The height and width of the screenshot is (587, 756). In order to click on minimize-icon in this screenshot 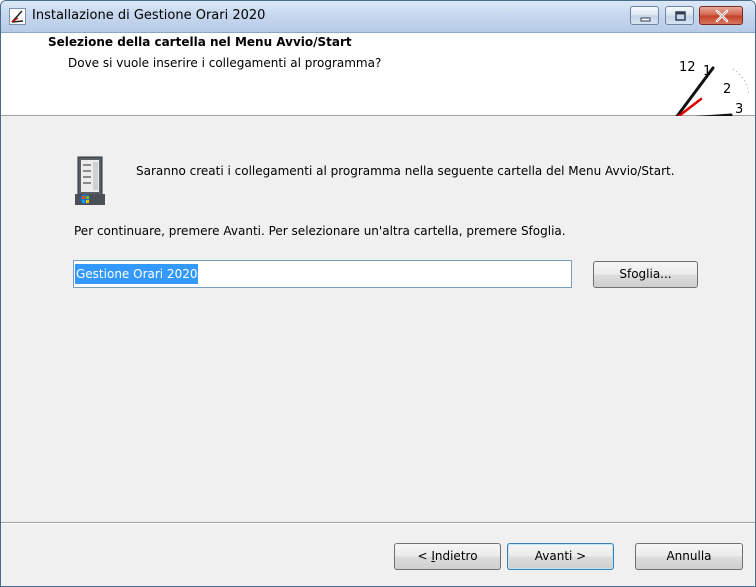, I will do `click(645, 19)`.